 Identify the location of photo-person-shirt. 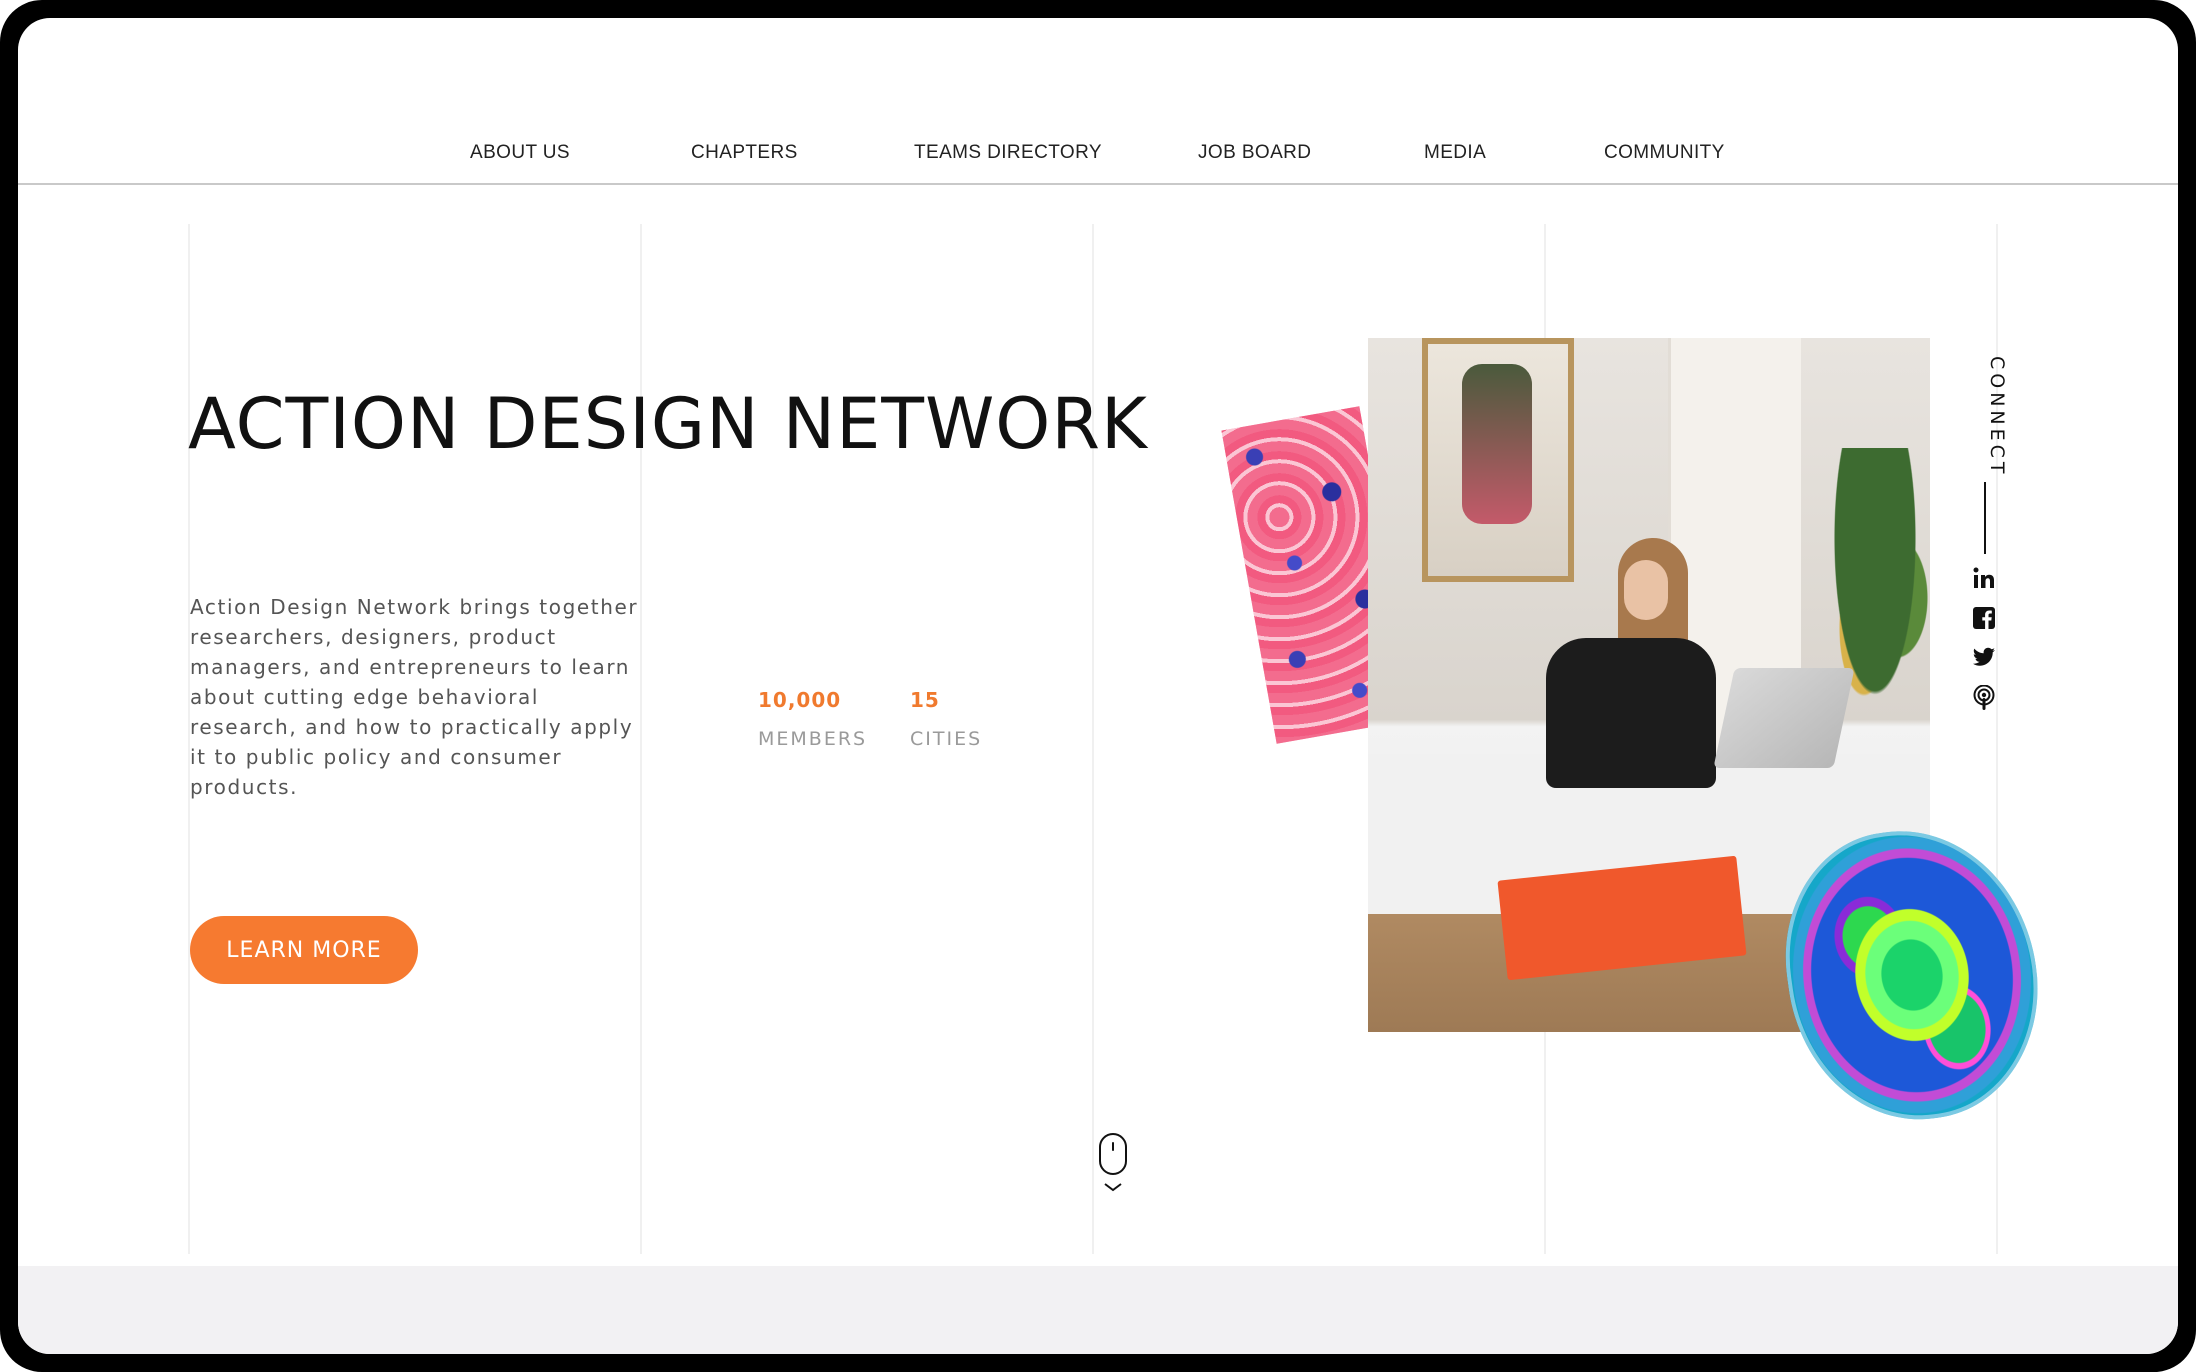
(1631, 713).